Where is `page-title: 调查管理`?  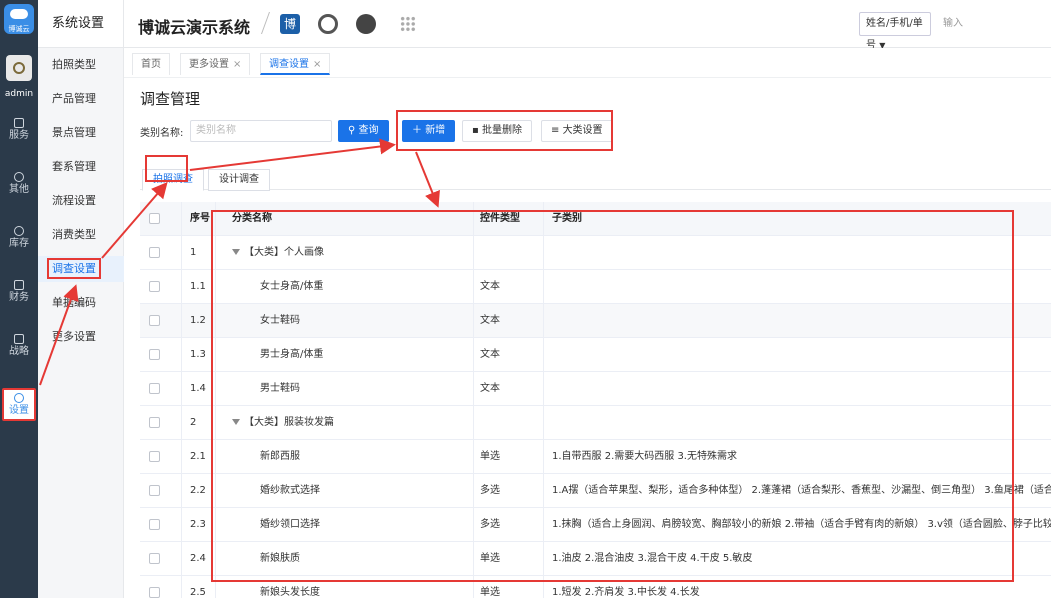
page-title: 调查管理 is located at coordinates (170, 99).